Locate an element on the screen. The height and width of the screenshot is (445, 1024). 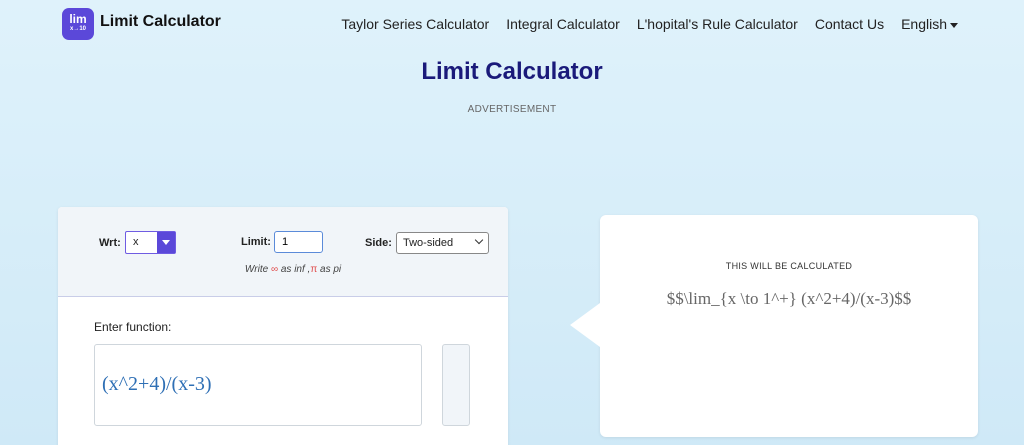
nav-link-integral: Integral Calculator is located at coordinates (563, 24).